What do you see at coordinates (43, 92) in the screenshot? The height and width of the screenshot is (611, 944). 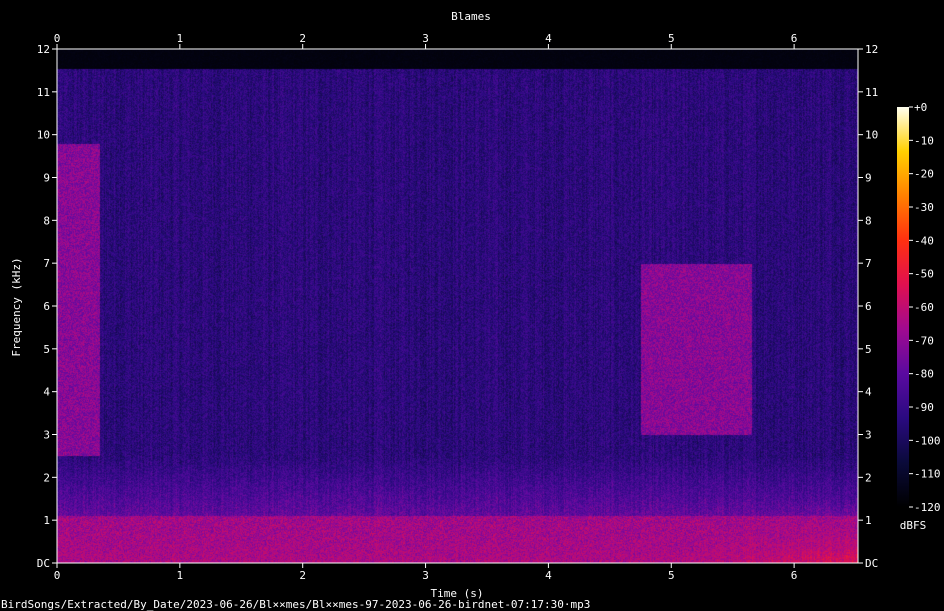 I see `y-tick-label: 11` at bounding box center [43, 92].